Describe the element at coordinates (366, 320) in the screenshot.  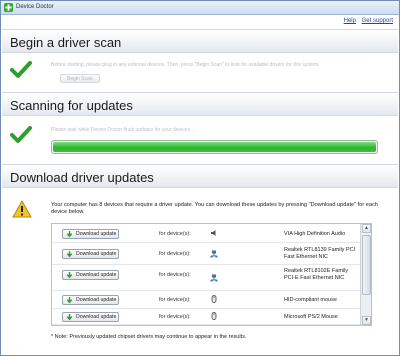
I see `scroll-down-arrow-icon: ▼` at that location.